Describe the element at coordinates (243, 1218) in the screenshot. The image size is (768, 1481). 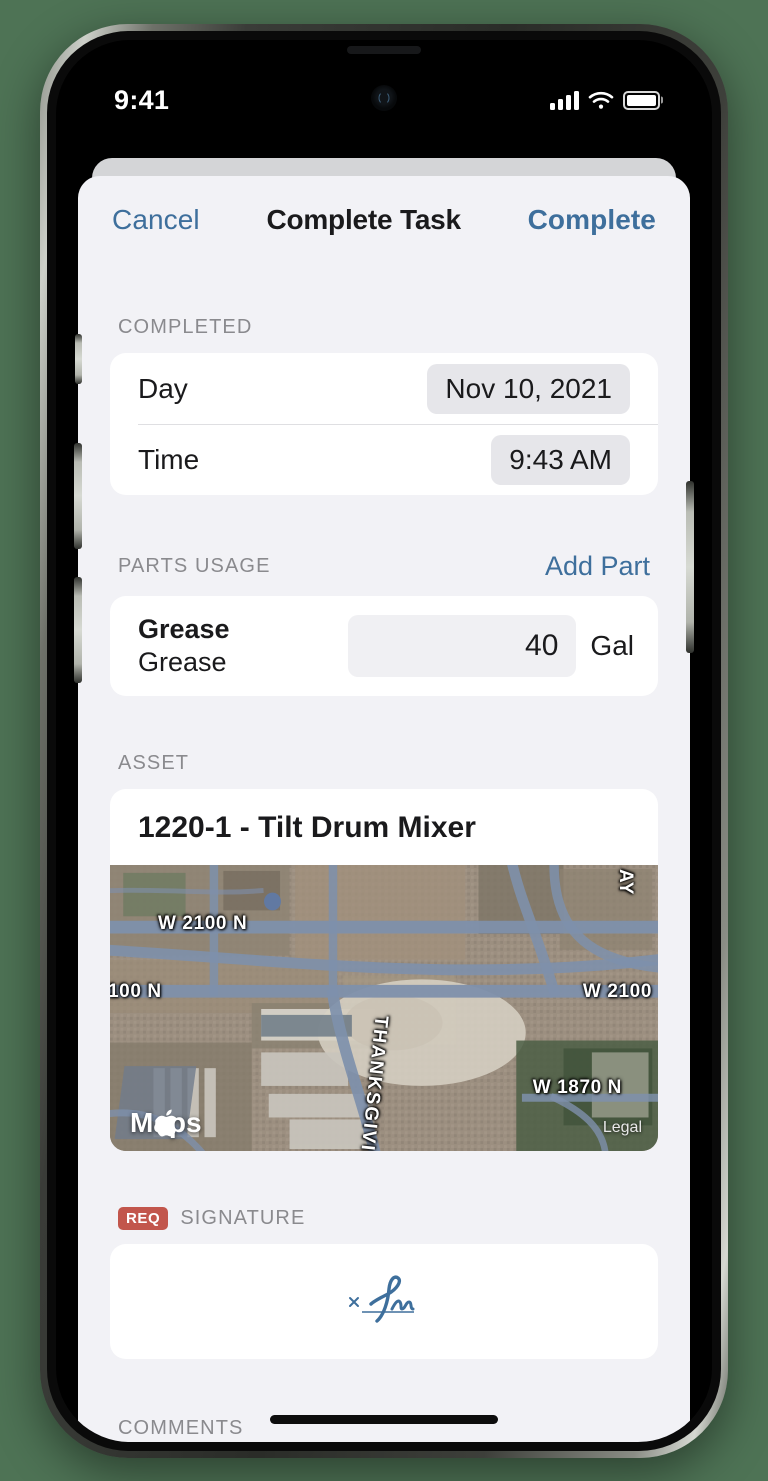
I see `signature-label: SIGNATURE` at that location.